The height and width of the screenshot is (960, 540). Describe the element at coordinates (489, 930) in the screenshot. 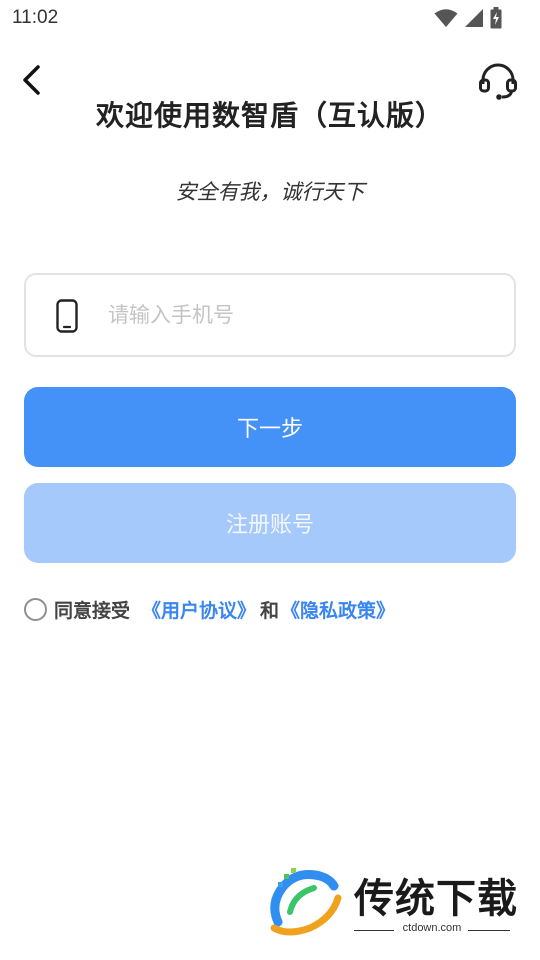

I see `watermark-divider-right` at that location.